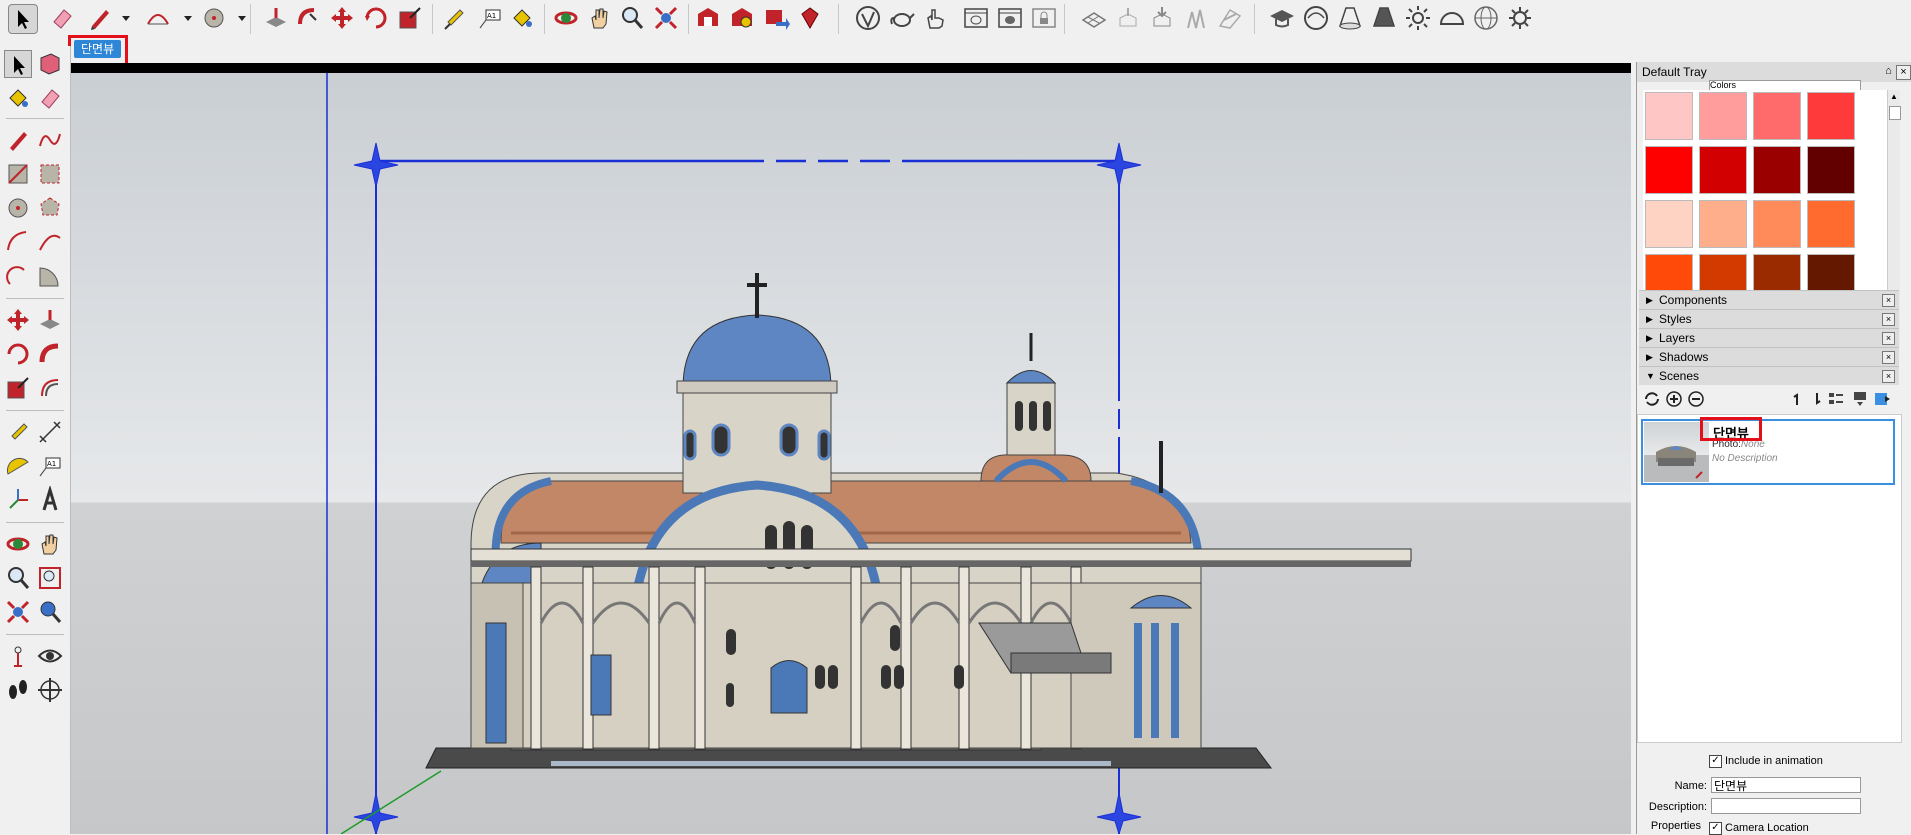  What do you see at coordinates (1044, 18) in the screenshot?
I see `window-lock-icon` at bounding box center [1044, 18].